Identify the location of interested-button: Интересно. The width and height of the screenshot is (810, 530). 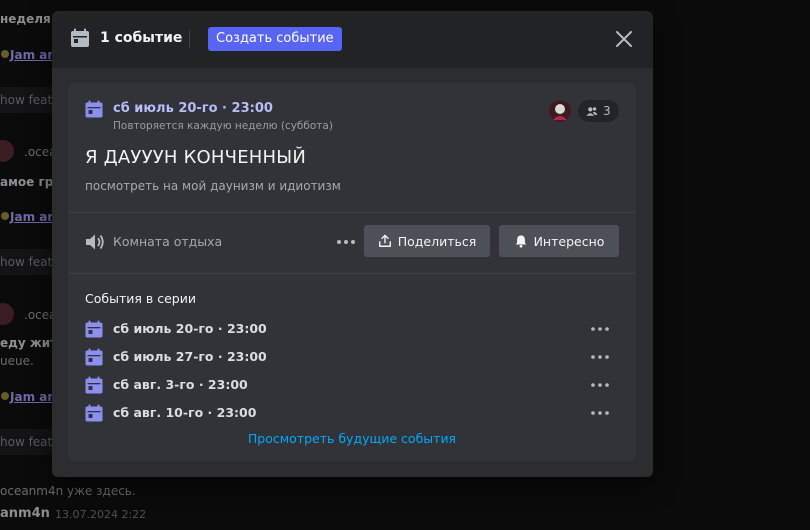
(559, 241).